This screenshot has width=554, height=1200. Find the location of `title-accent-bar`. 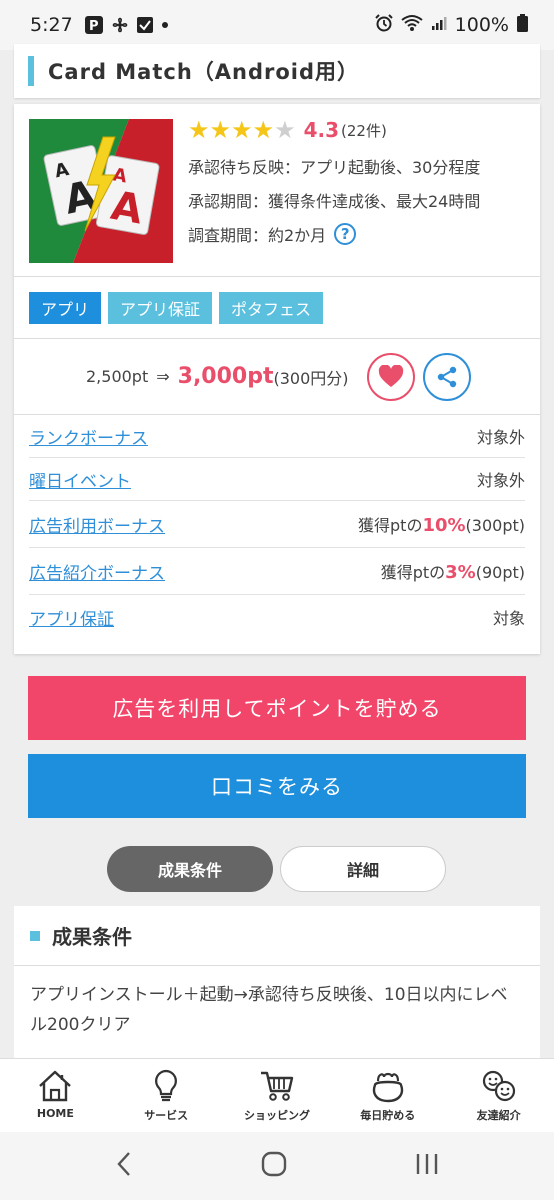

title-accent-bar is located at coordinates (31, 71).